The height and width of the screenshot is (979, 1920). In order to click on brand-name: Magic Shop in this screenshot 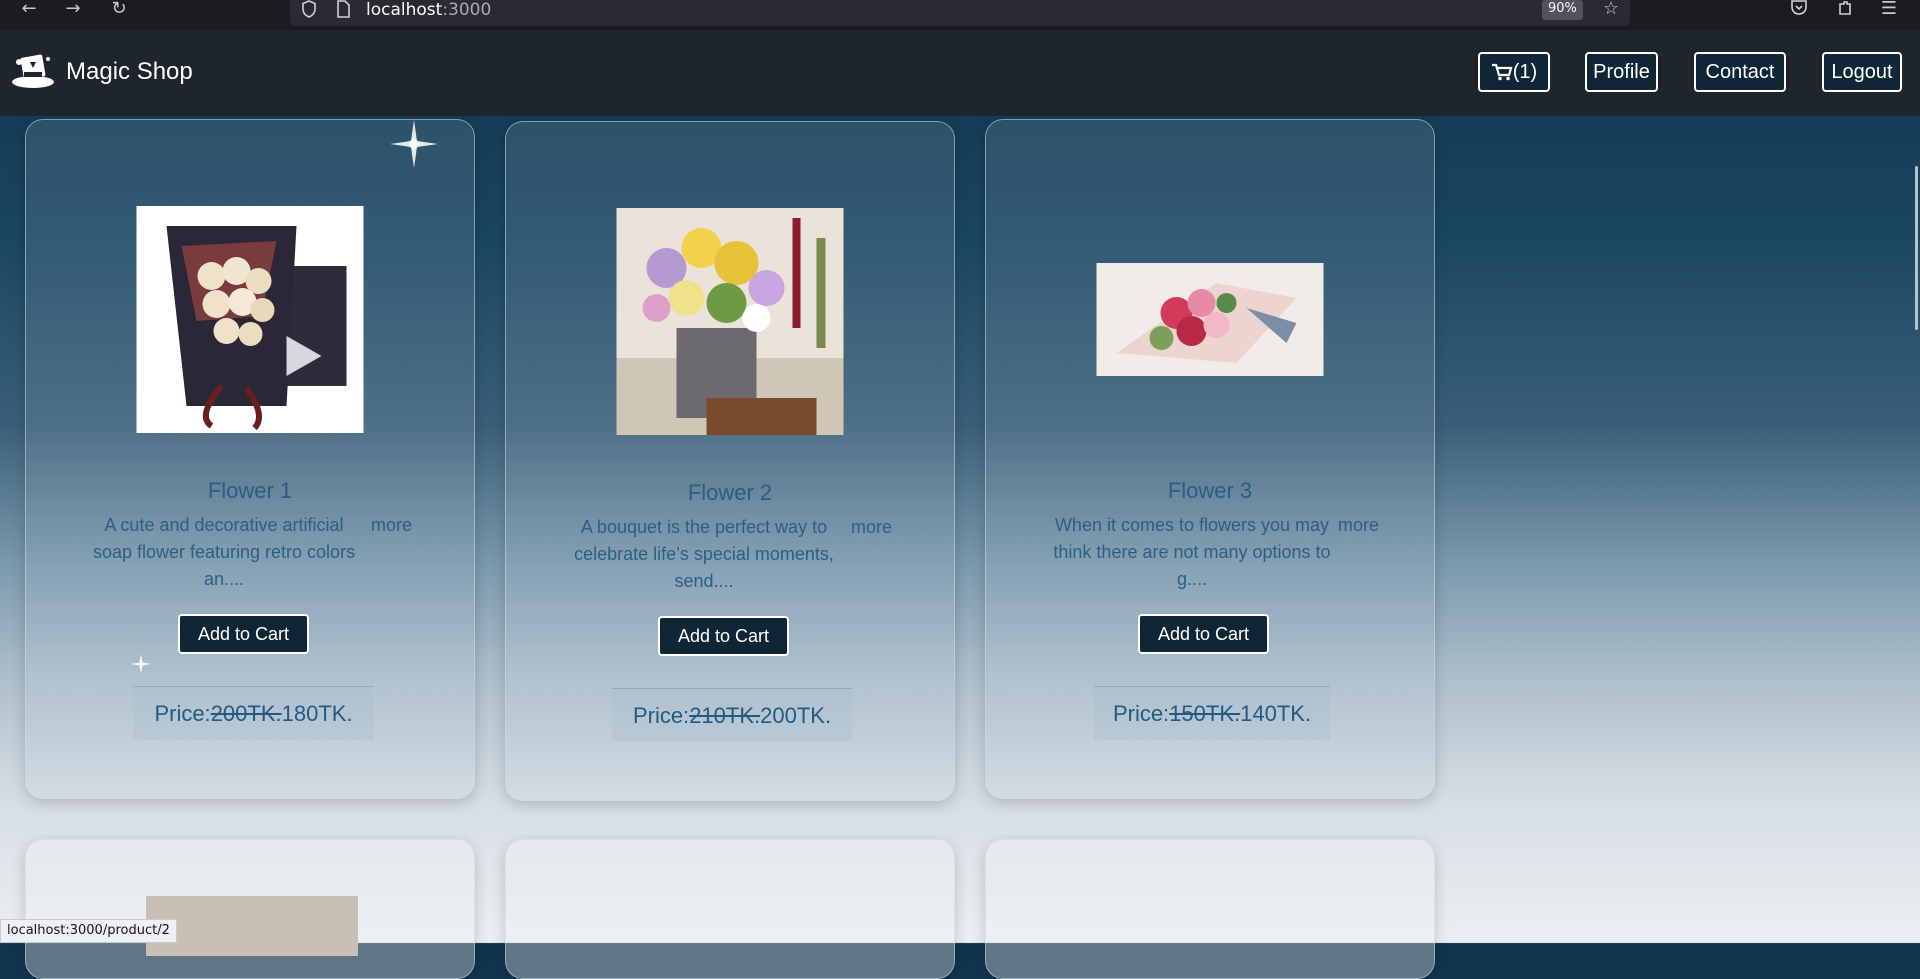, I will do `click(129, 72)`.